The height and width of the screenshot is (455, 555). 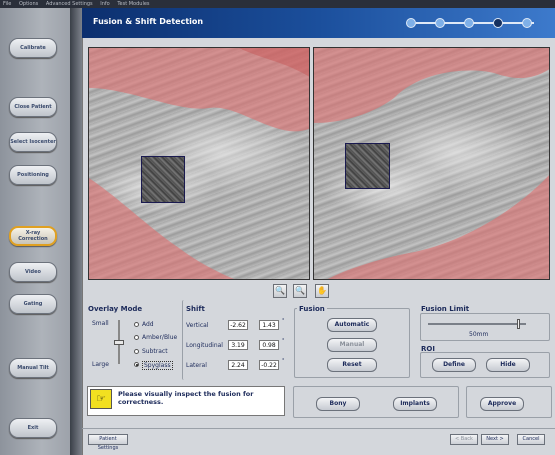 I want to click on shift-longitudinal-unit: °, so click(x=283, y=341).